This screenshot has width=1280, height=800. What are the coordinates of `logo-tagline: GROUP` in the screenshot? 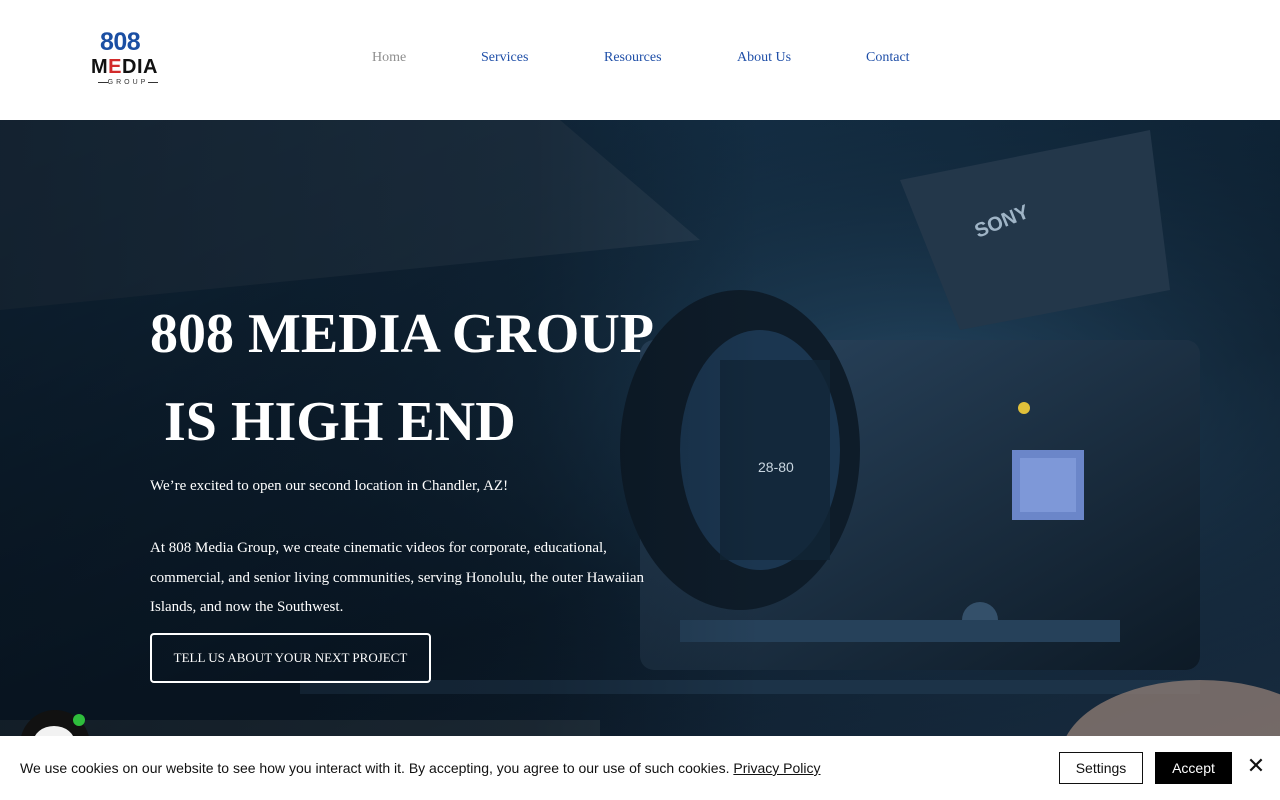 It's located at (128, 82).